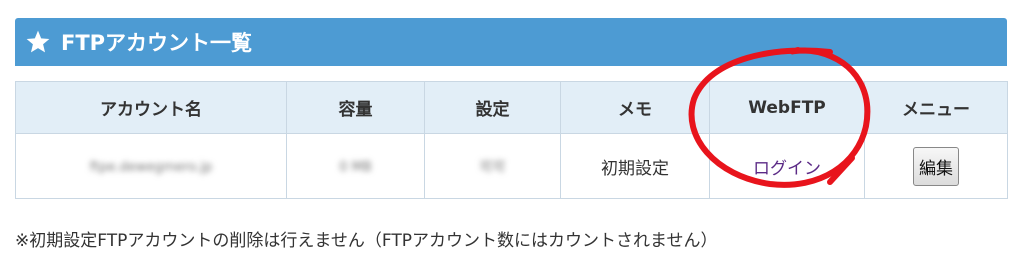  I want to click on account-name: ftpe.dewegmero.jp, so click(151, 167).